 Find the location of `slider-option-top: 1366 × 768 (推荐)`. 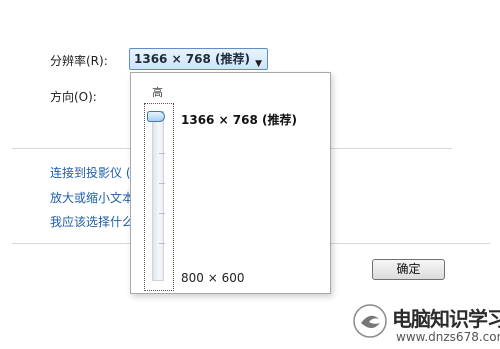

slider-option-top: 1366 × 768 (推荐) is located at coordinates (239, 120).